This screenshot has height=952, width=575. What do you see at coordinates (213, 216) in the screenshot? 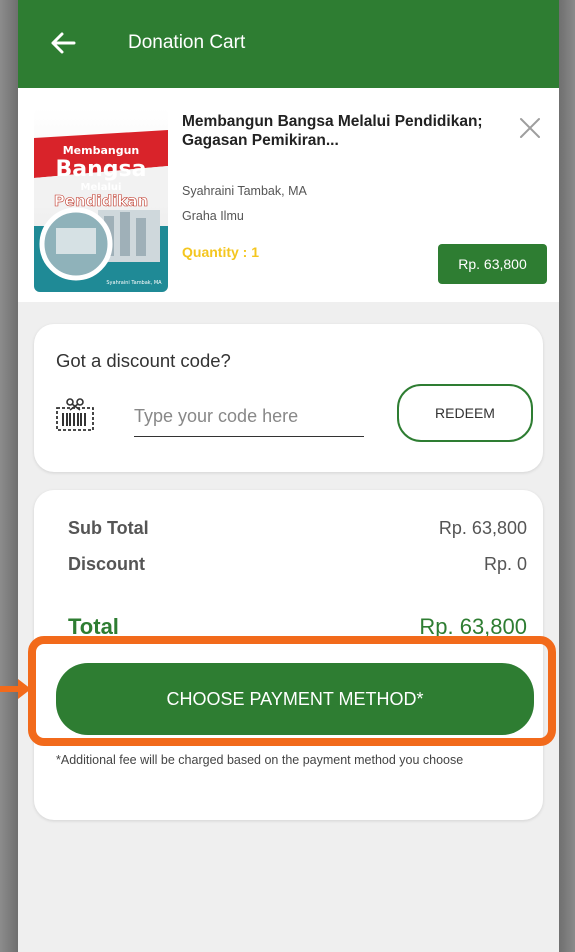
I see `book-publisher: Graha Ilmu` at bounding box center [213, 216].